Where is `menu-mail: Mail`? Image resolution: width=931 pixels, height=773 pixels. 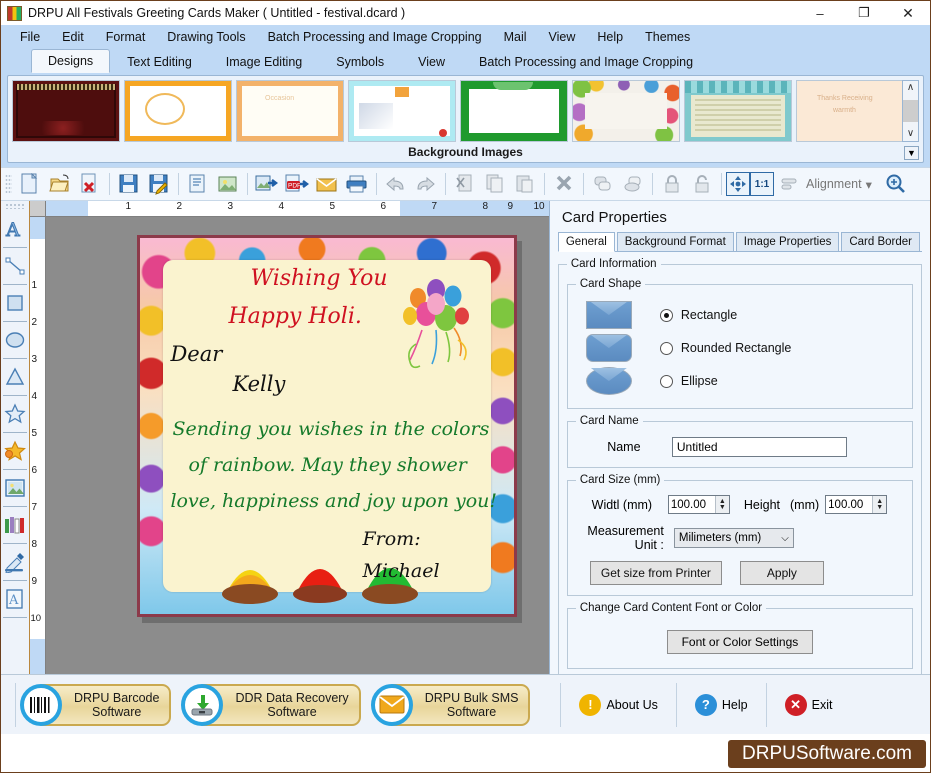
menu-mail: Mail is located at coordinates (515, 37).